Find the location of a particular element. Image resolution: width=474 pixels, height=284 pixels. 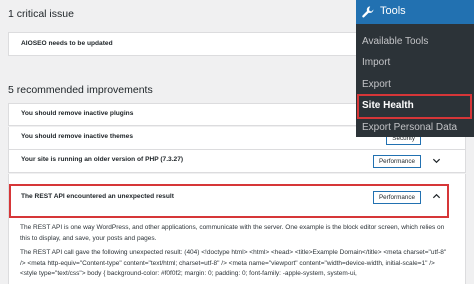

tools-menu-header: Tools is located at coordinates (415, 12).